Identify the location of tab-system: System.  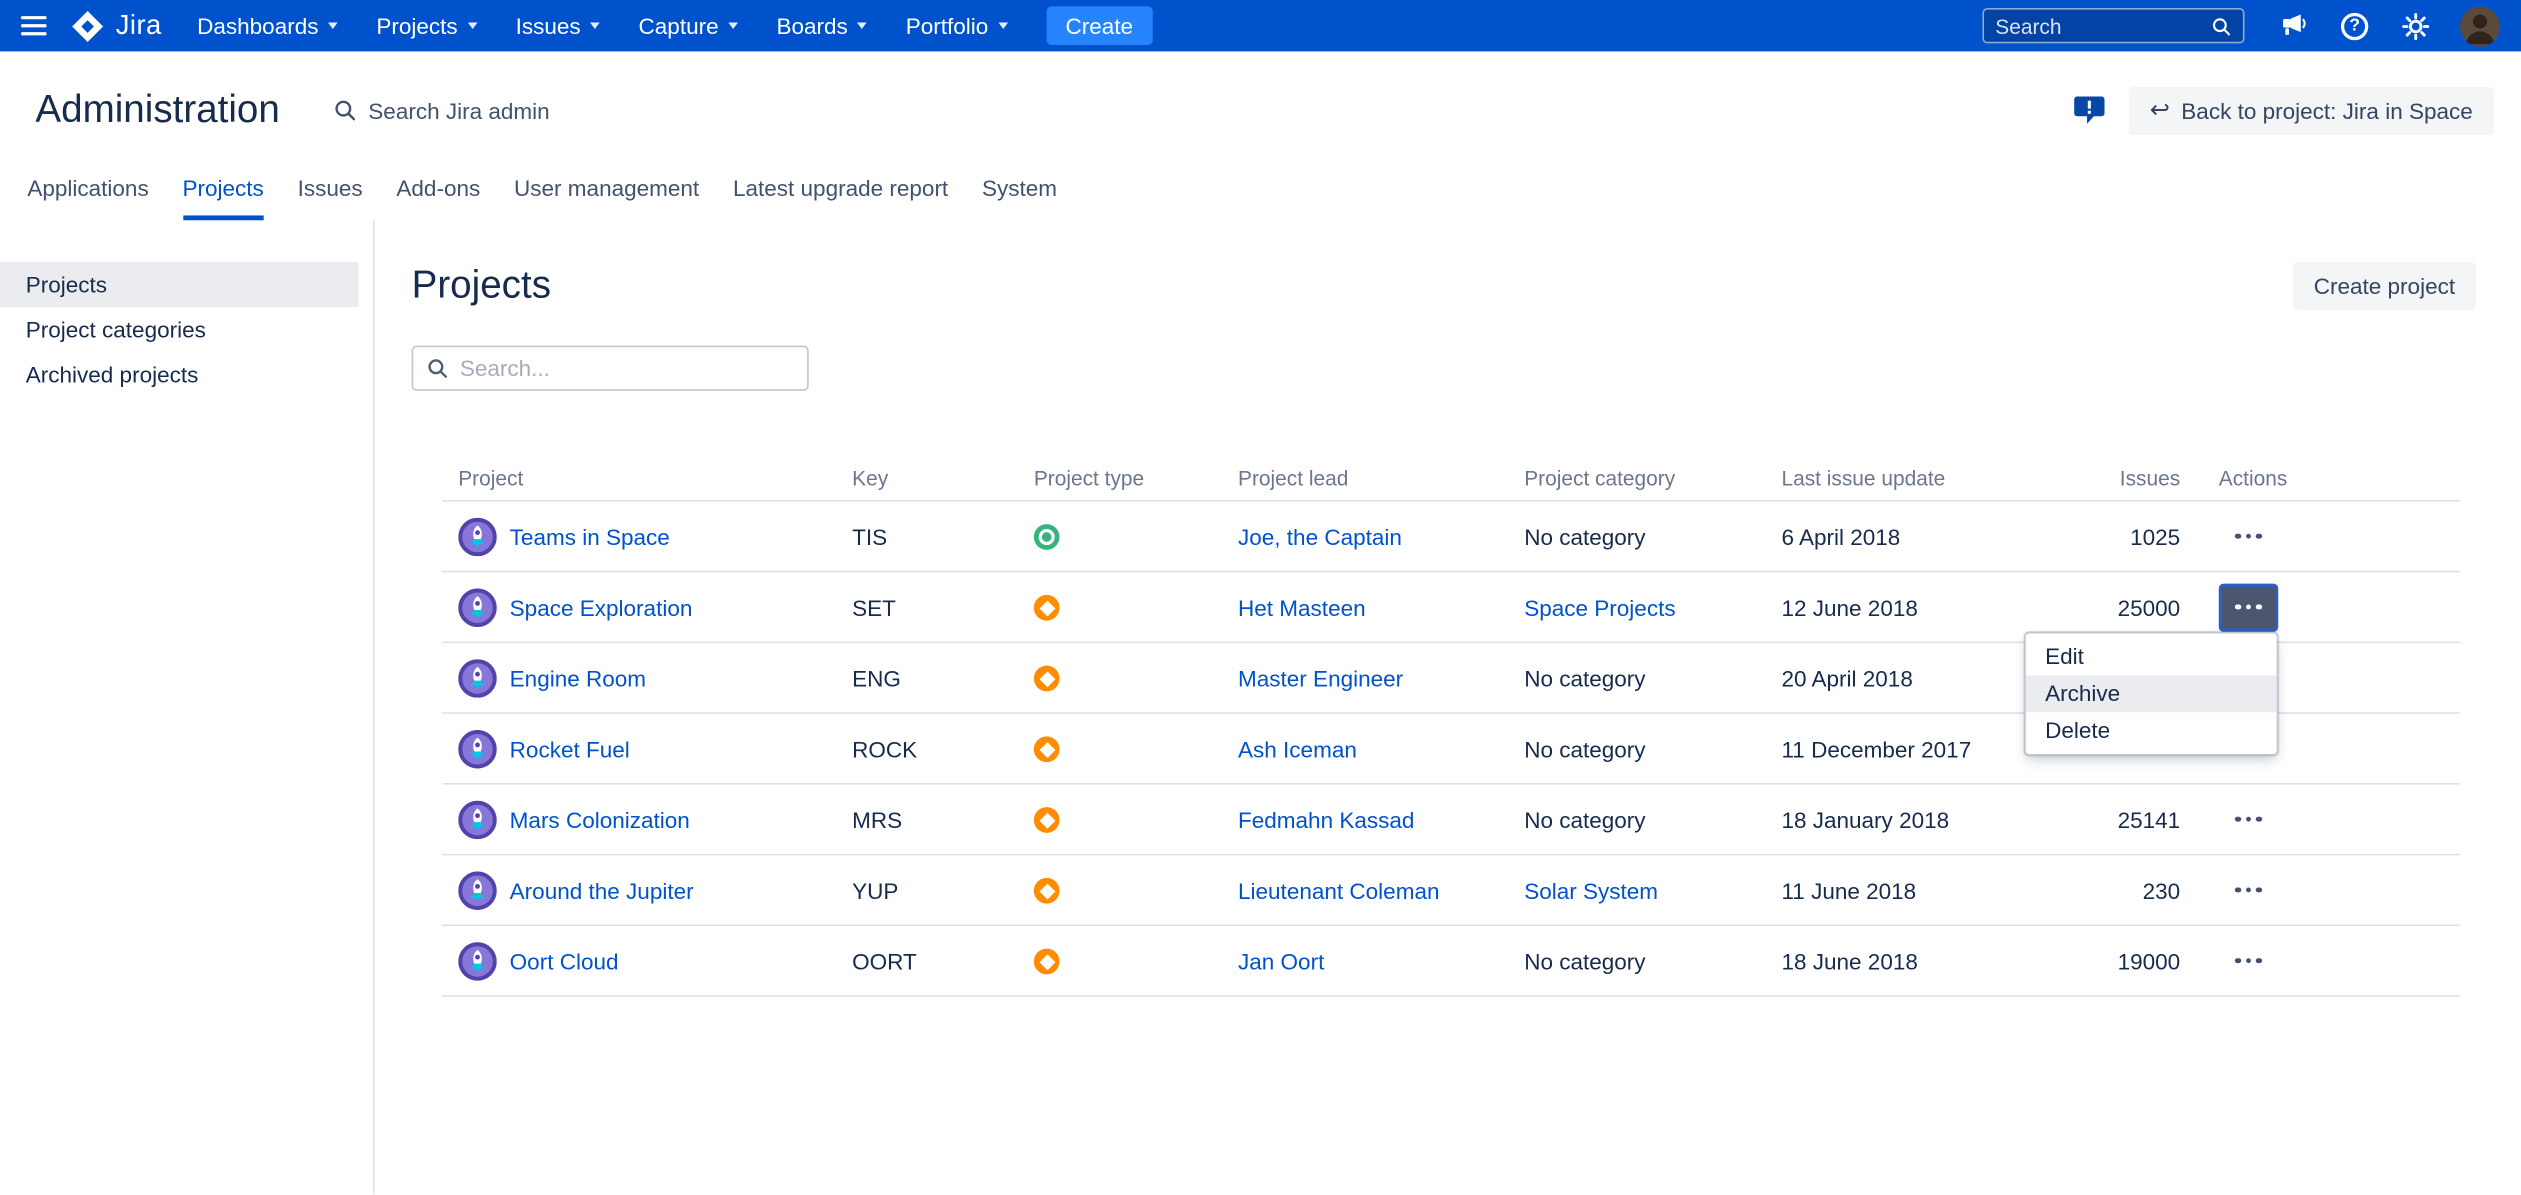
(1019, 197).